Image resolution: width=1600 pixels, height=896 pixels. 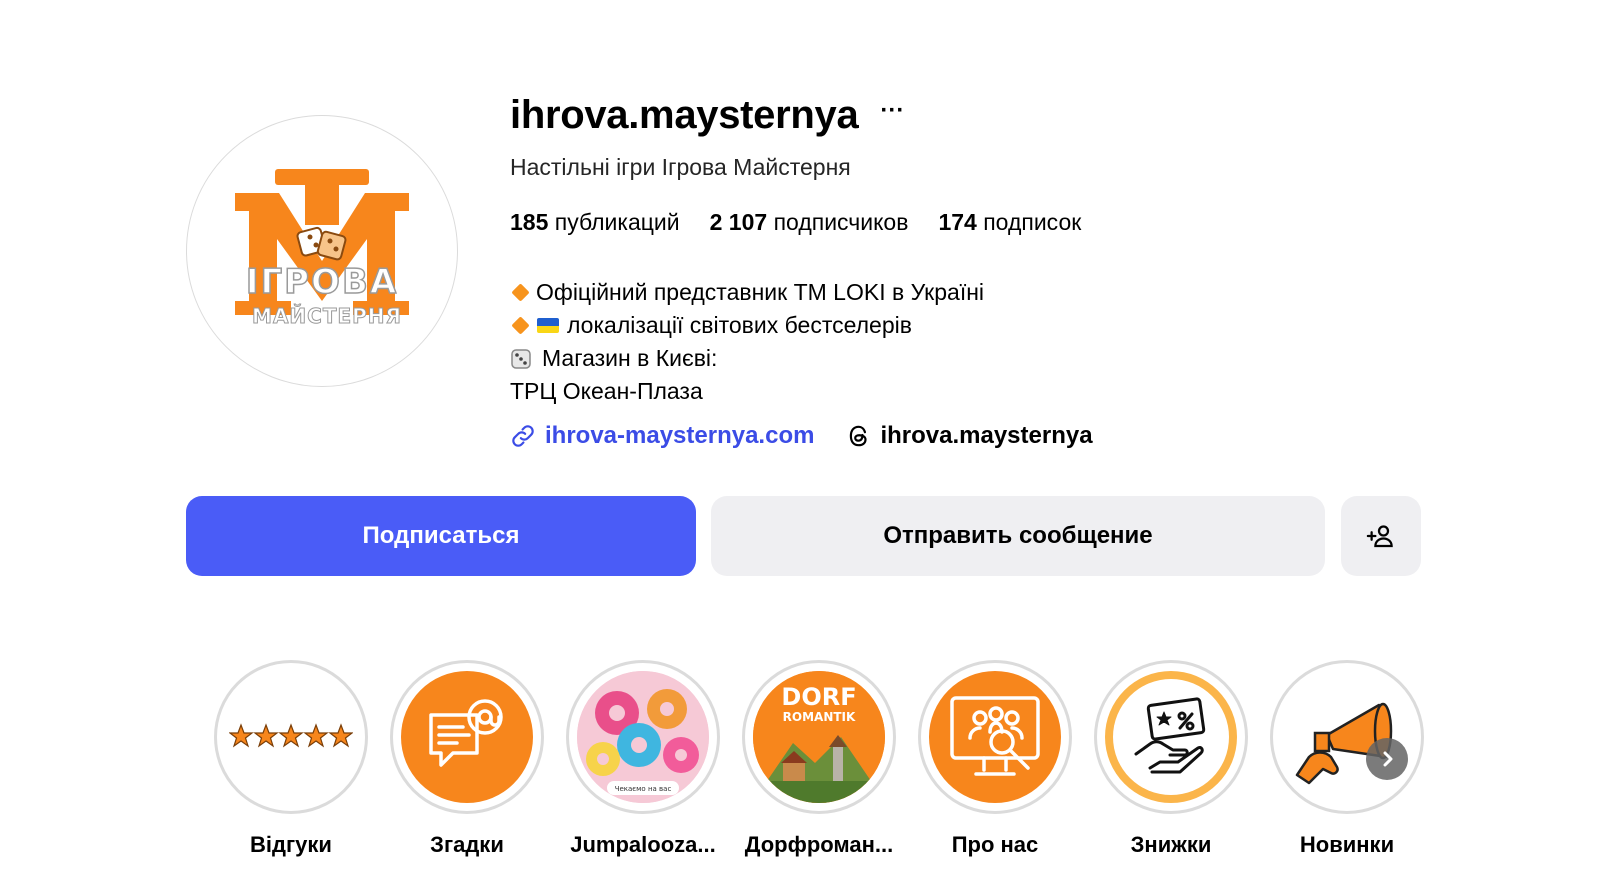 I want to click on logo-text-bottom: МАЙСТЕРНЯ, so click(x=327, y=316).